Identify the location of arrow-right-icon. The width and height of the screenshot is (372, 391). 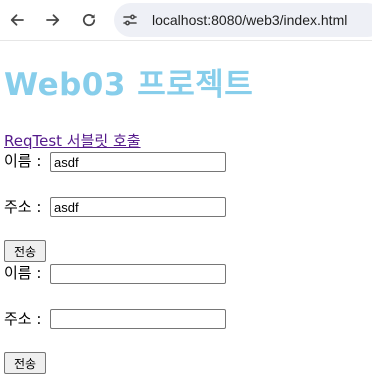
(53, 20).